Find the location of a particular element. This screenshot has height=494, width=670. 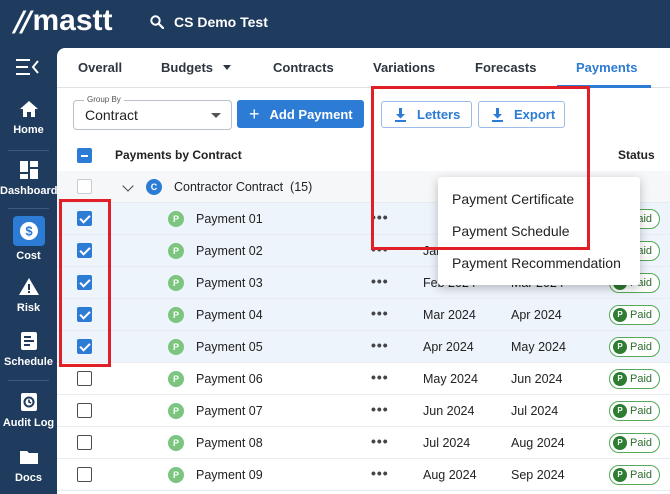

group-count: (15) is located at coordinates (301, 187).